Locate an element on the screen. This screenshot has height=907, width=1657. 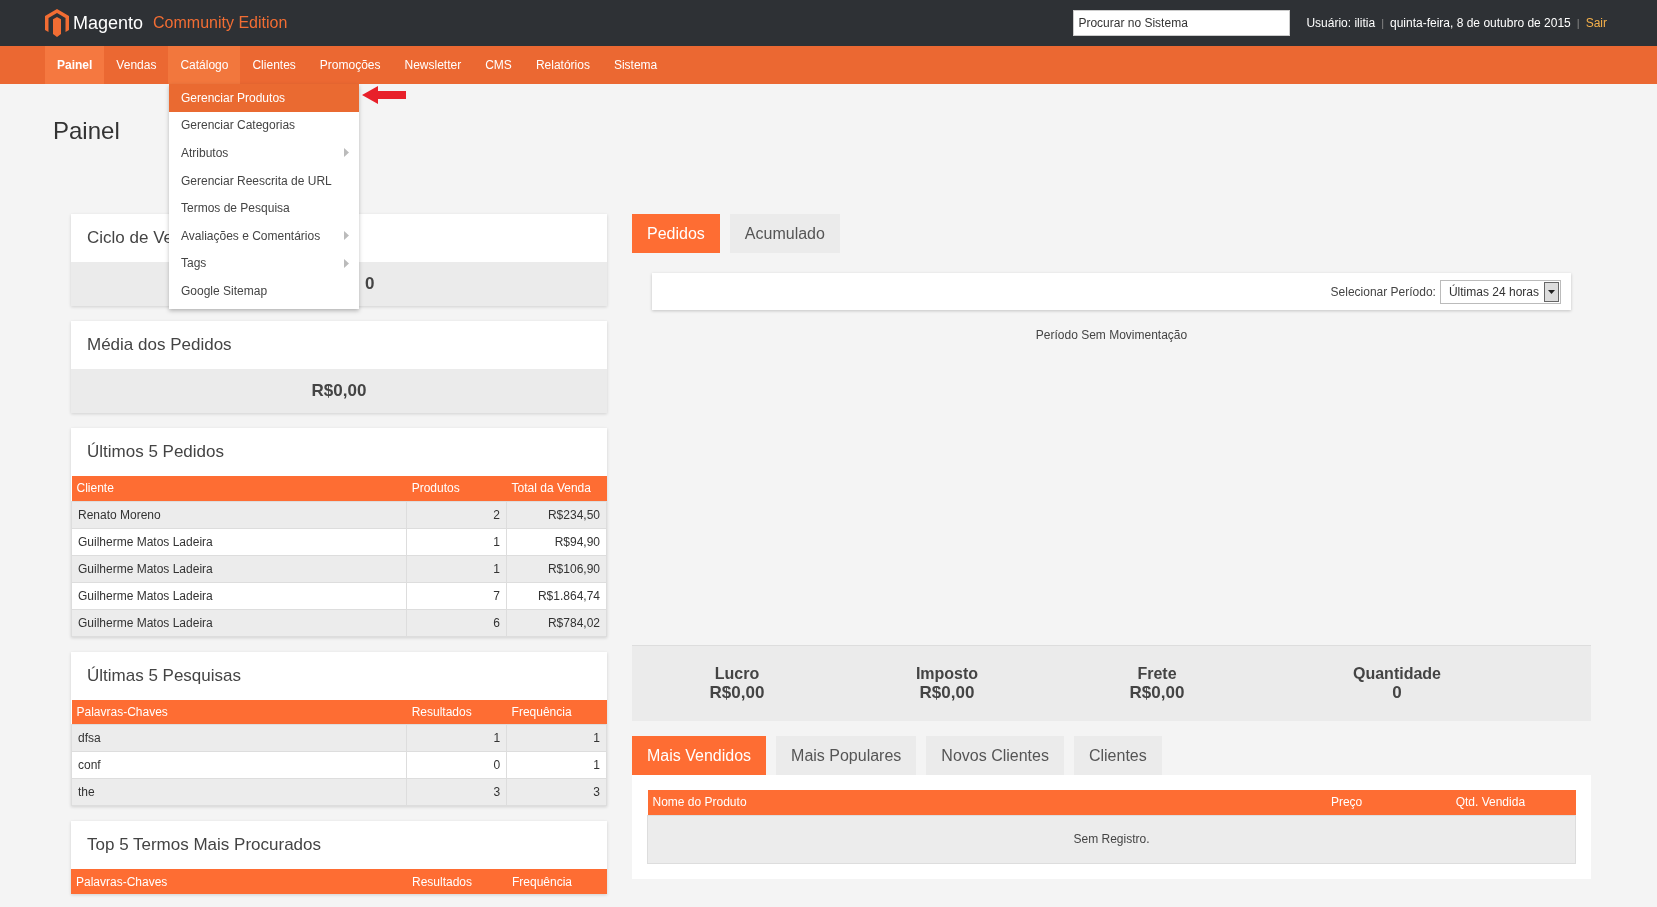
menu-item: Gerenciar Categorias is located at coordinates (264, 125).